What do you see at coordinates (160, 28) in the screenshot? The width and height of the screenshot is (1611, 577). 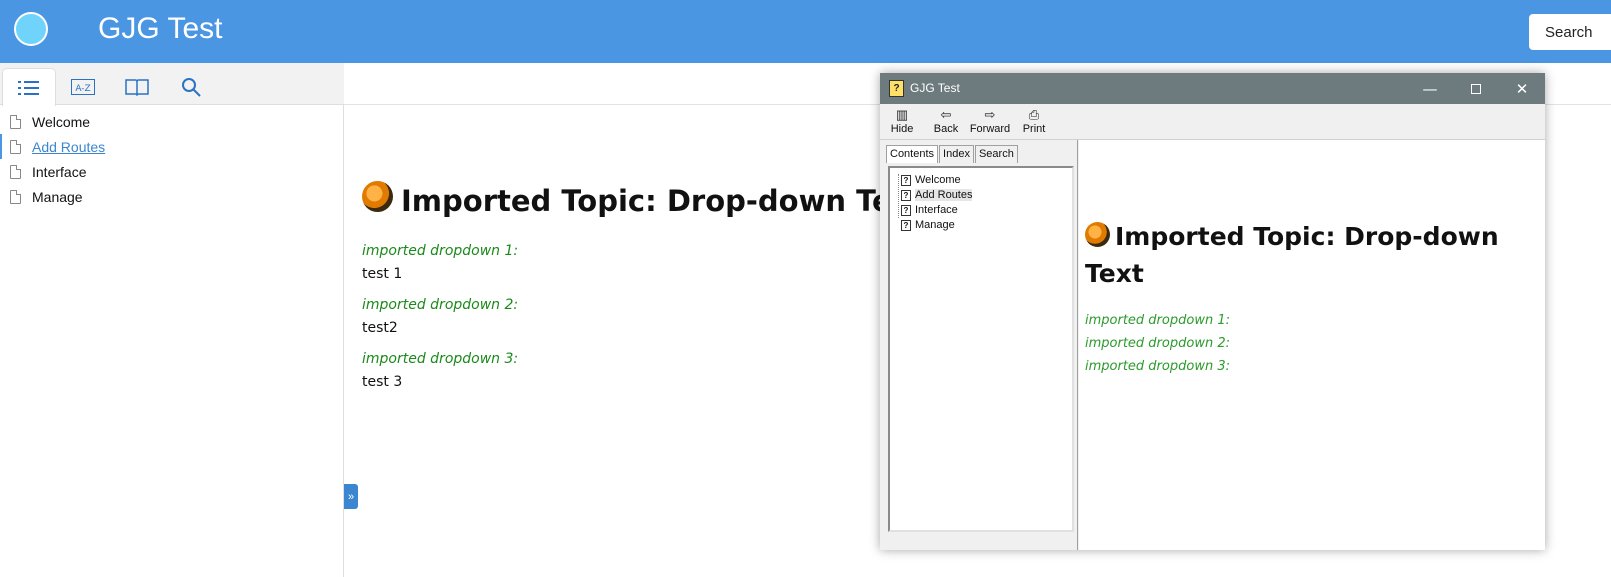 I see `app-title: GJG Test` at bounding box center [160, 28].